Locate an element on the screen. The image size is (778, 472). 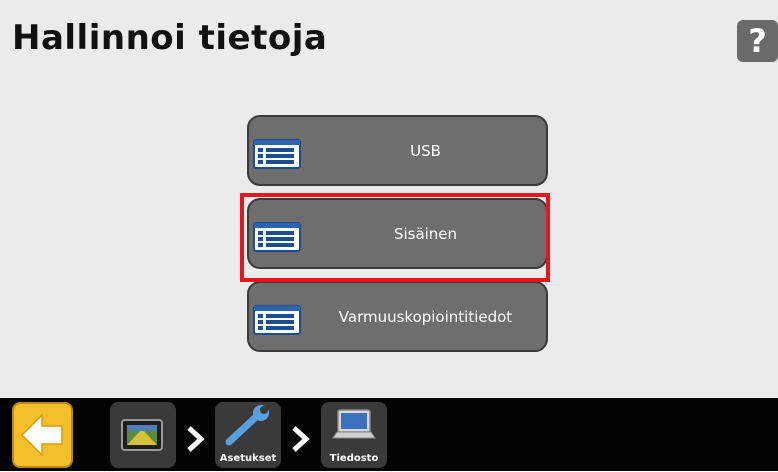
help-icon: ? is located at coordinates (757, 41).